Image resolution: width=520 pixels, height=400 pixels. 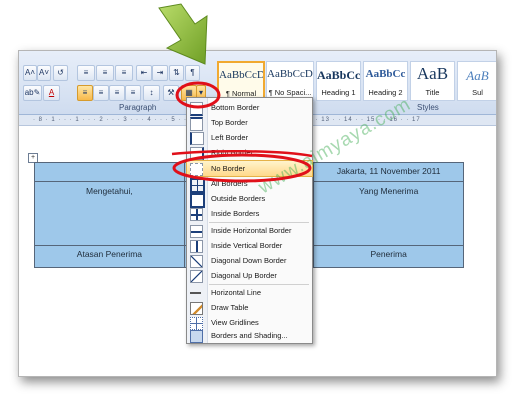 I want to click on menu-item-inside-borders: Inside Borders, so click(x=249, y=213).